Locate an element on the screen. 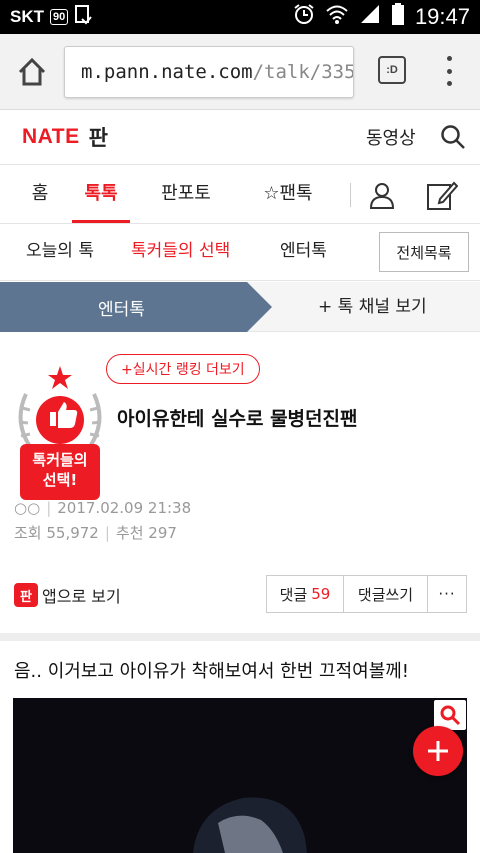 The image size is (480, 853). section-divider is located at coordinates (240, 637).